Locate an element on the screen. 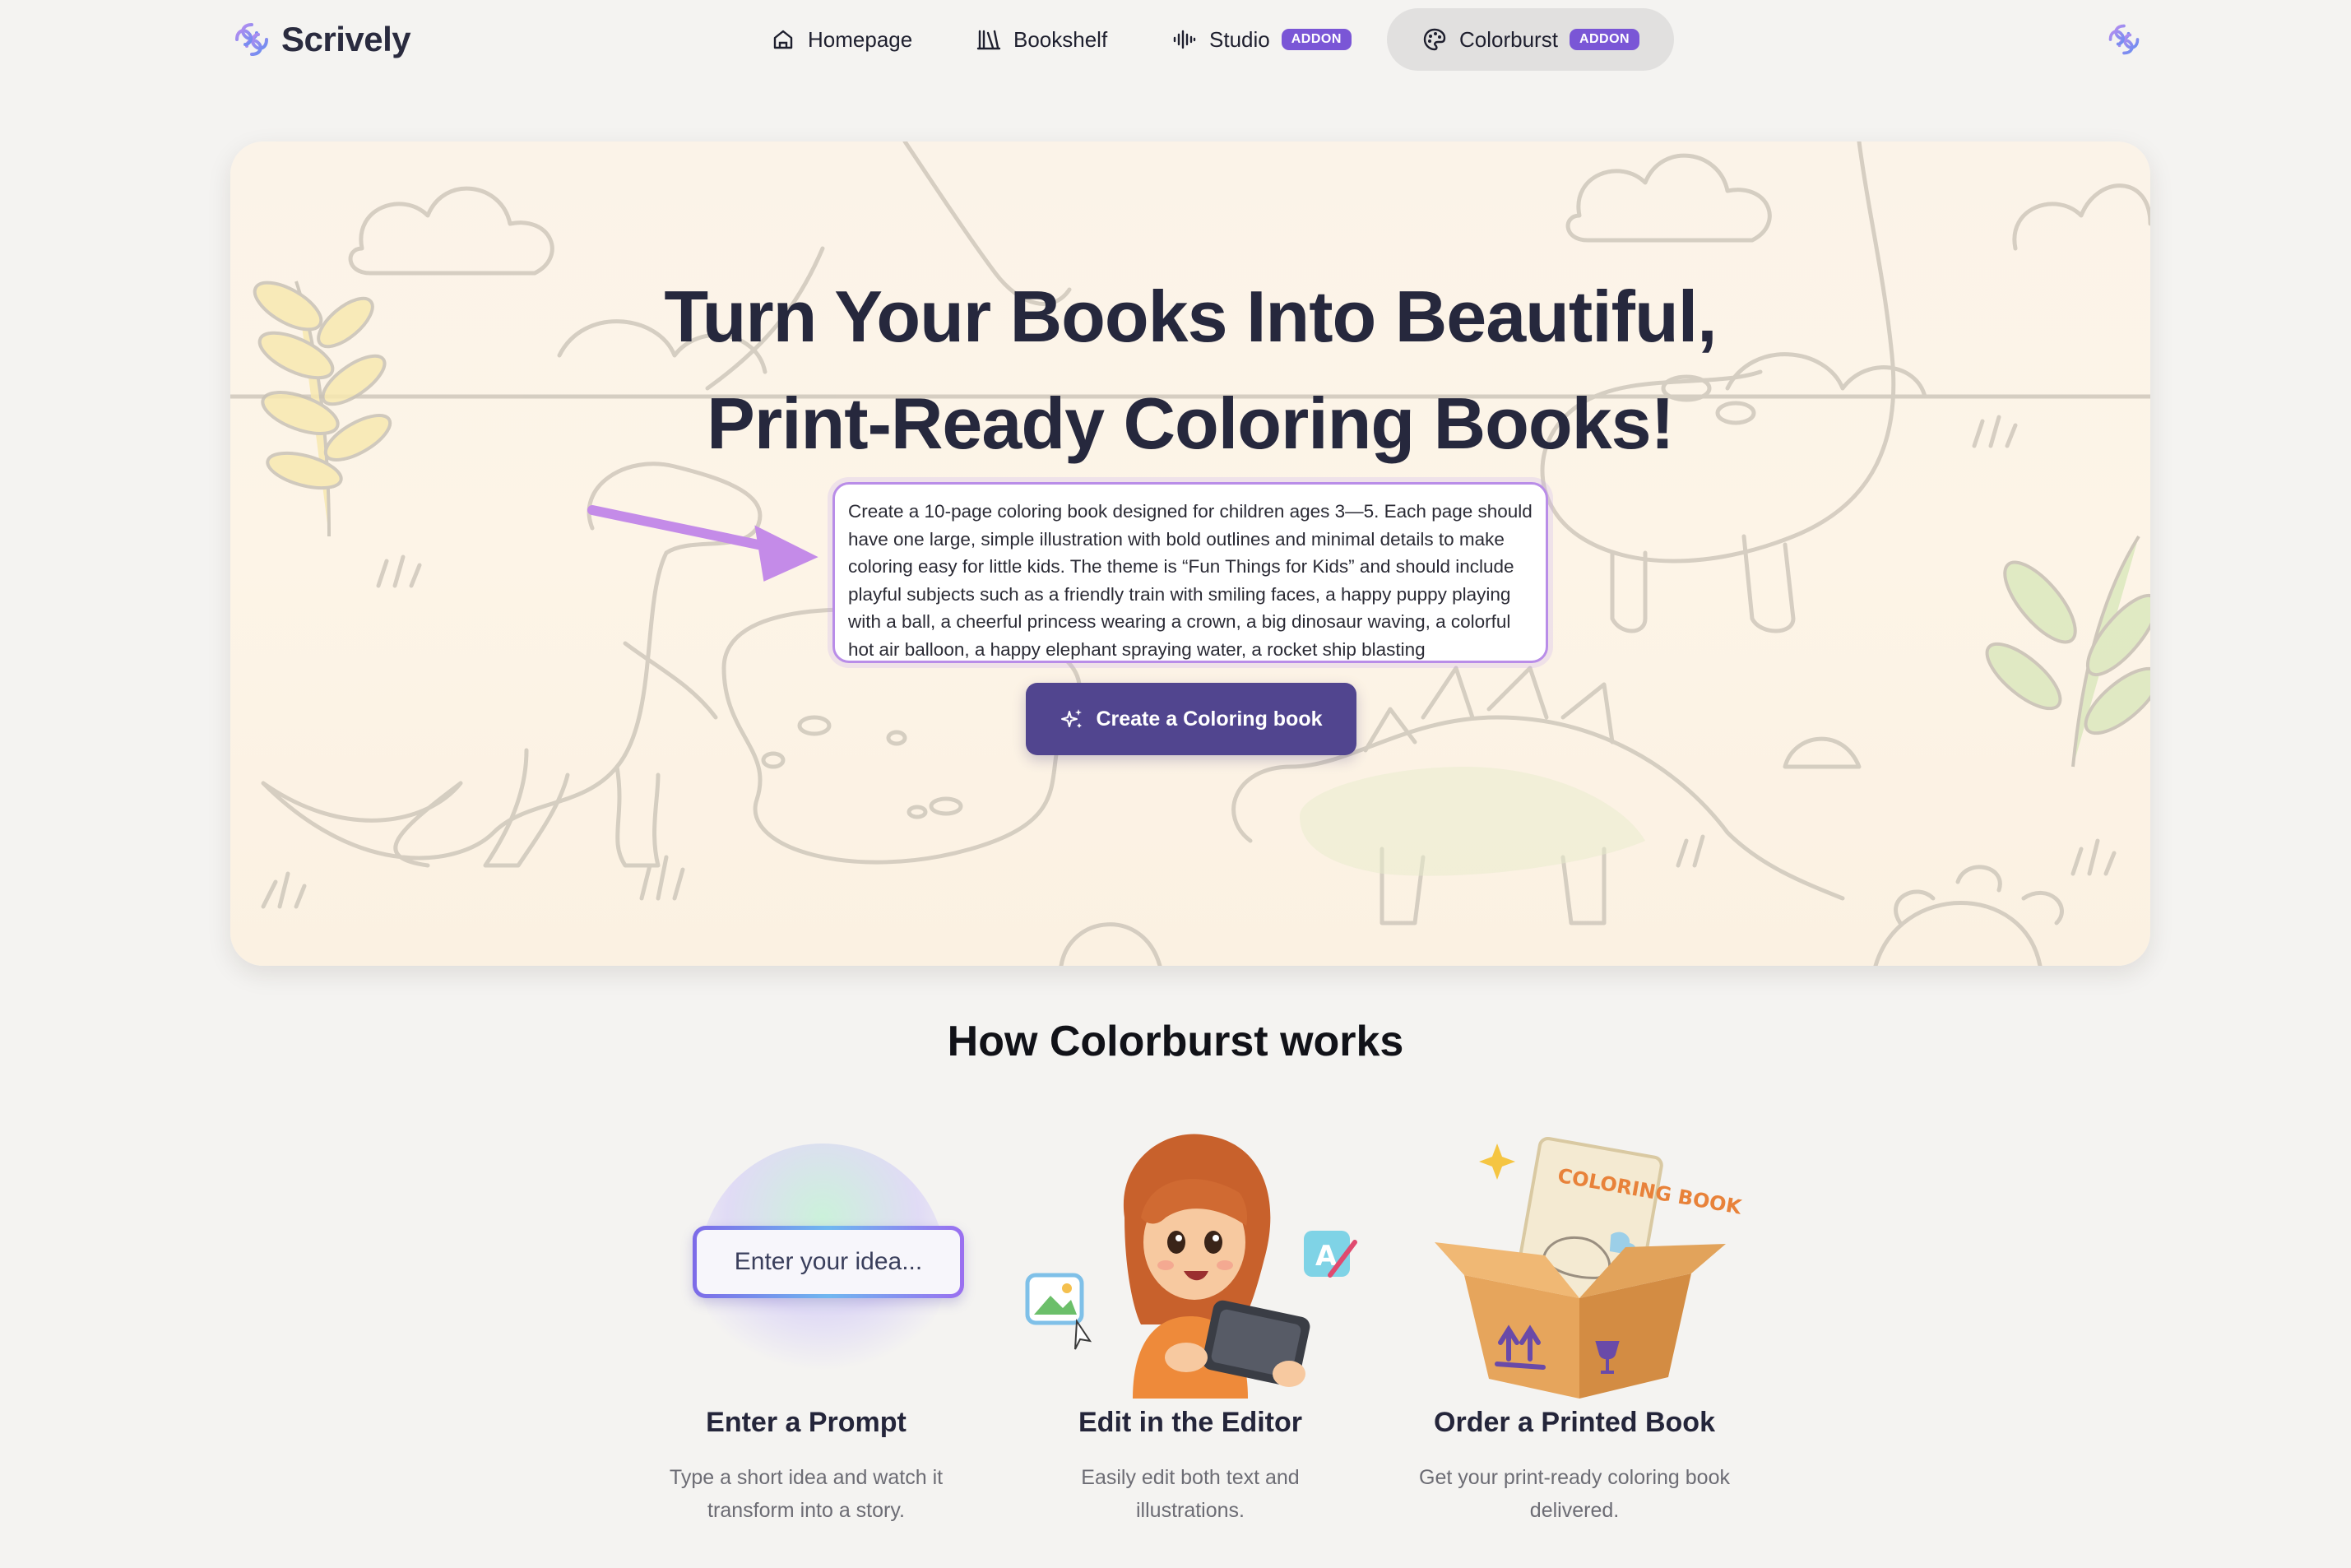  nav-label: Bookshelf is located at coordinates (1060, 39).